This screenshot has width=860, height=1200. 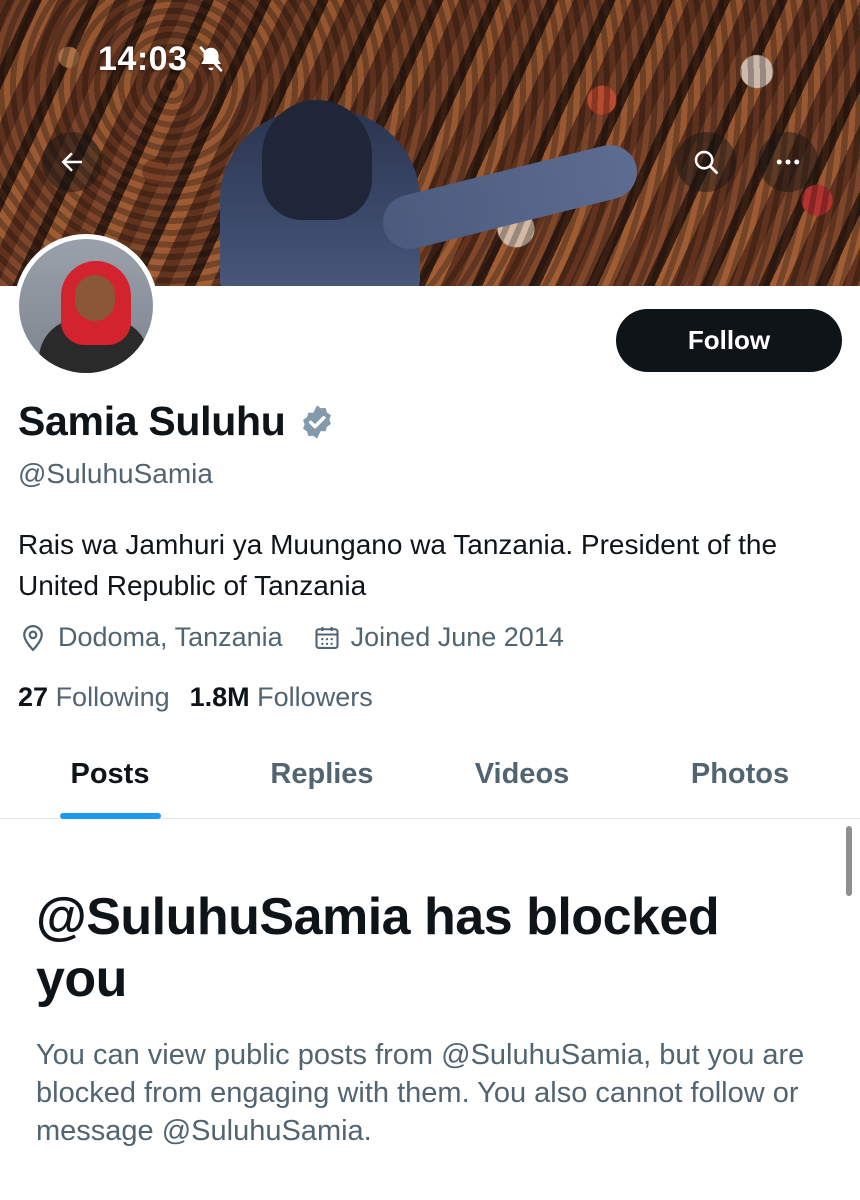 I want to click on tab-photos: Photos, so click(x=740, y=774).